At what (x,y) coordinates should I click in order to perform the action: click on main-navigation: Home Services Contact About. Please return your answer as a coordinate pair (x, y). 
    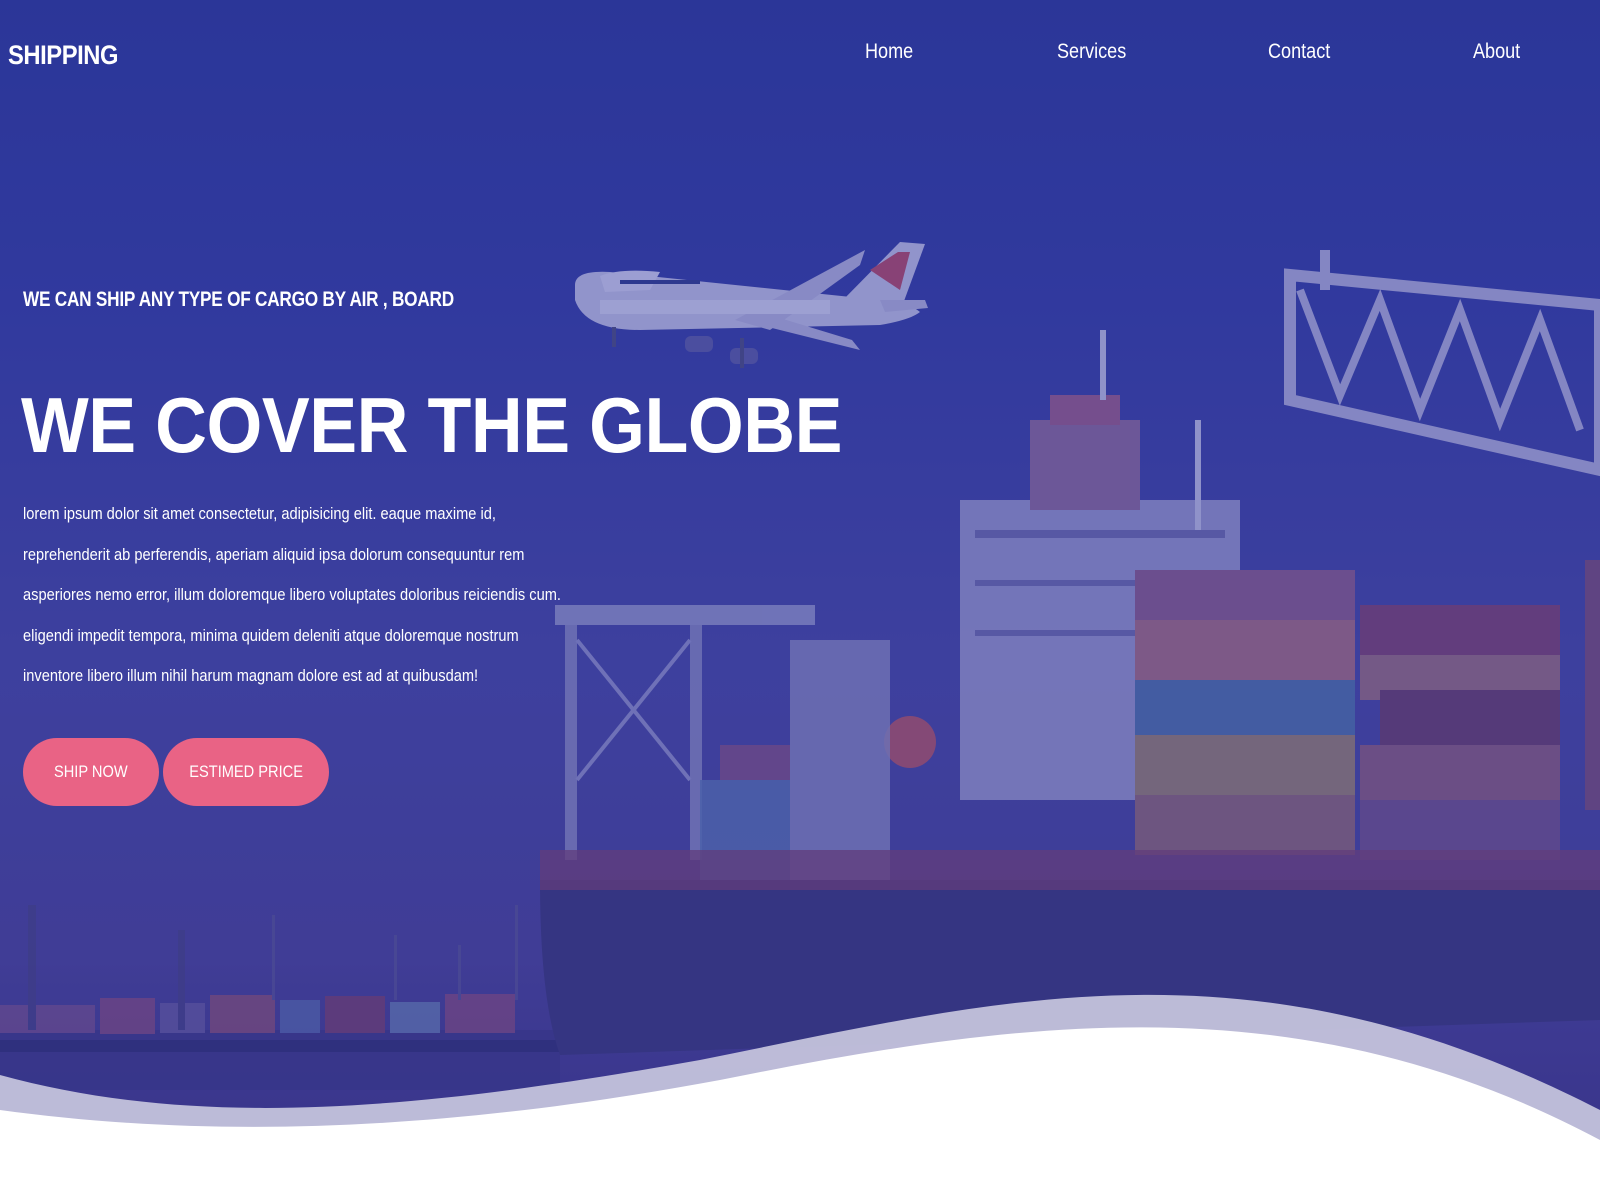
    Looking at the image, I should click on (800, 58).